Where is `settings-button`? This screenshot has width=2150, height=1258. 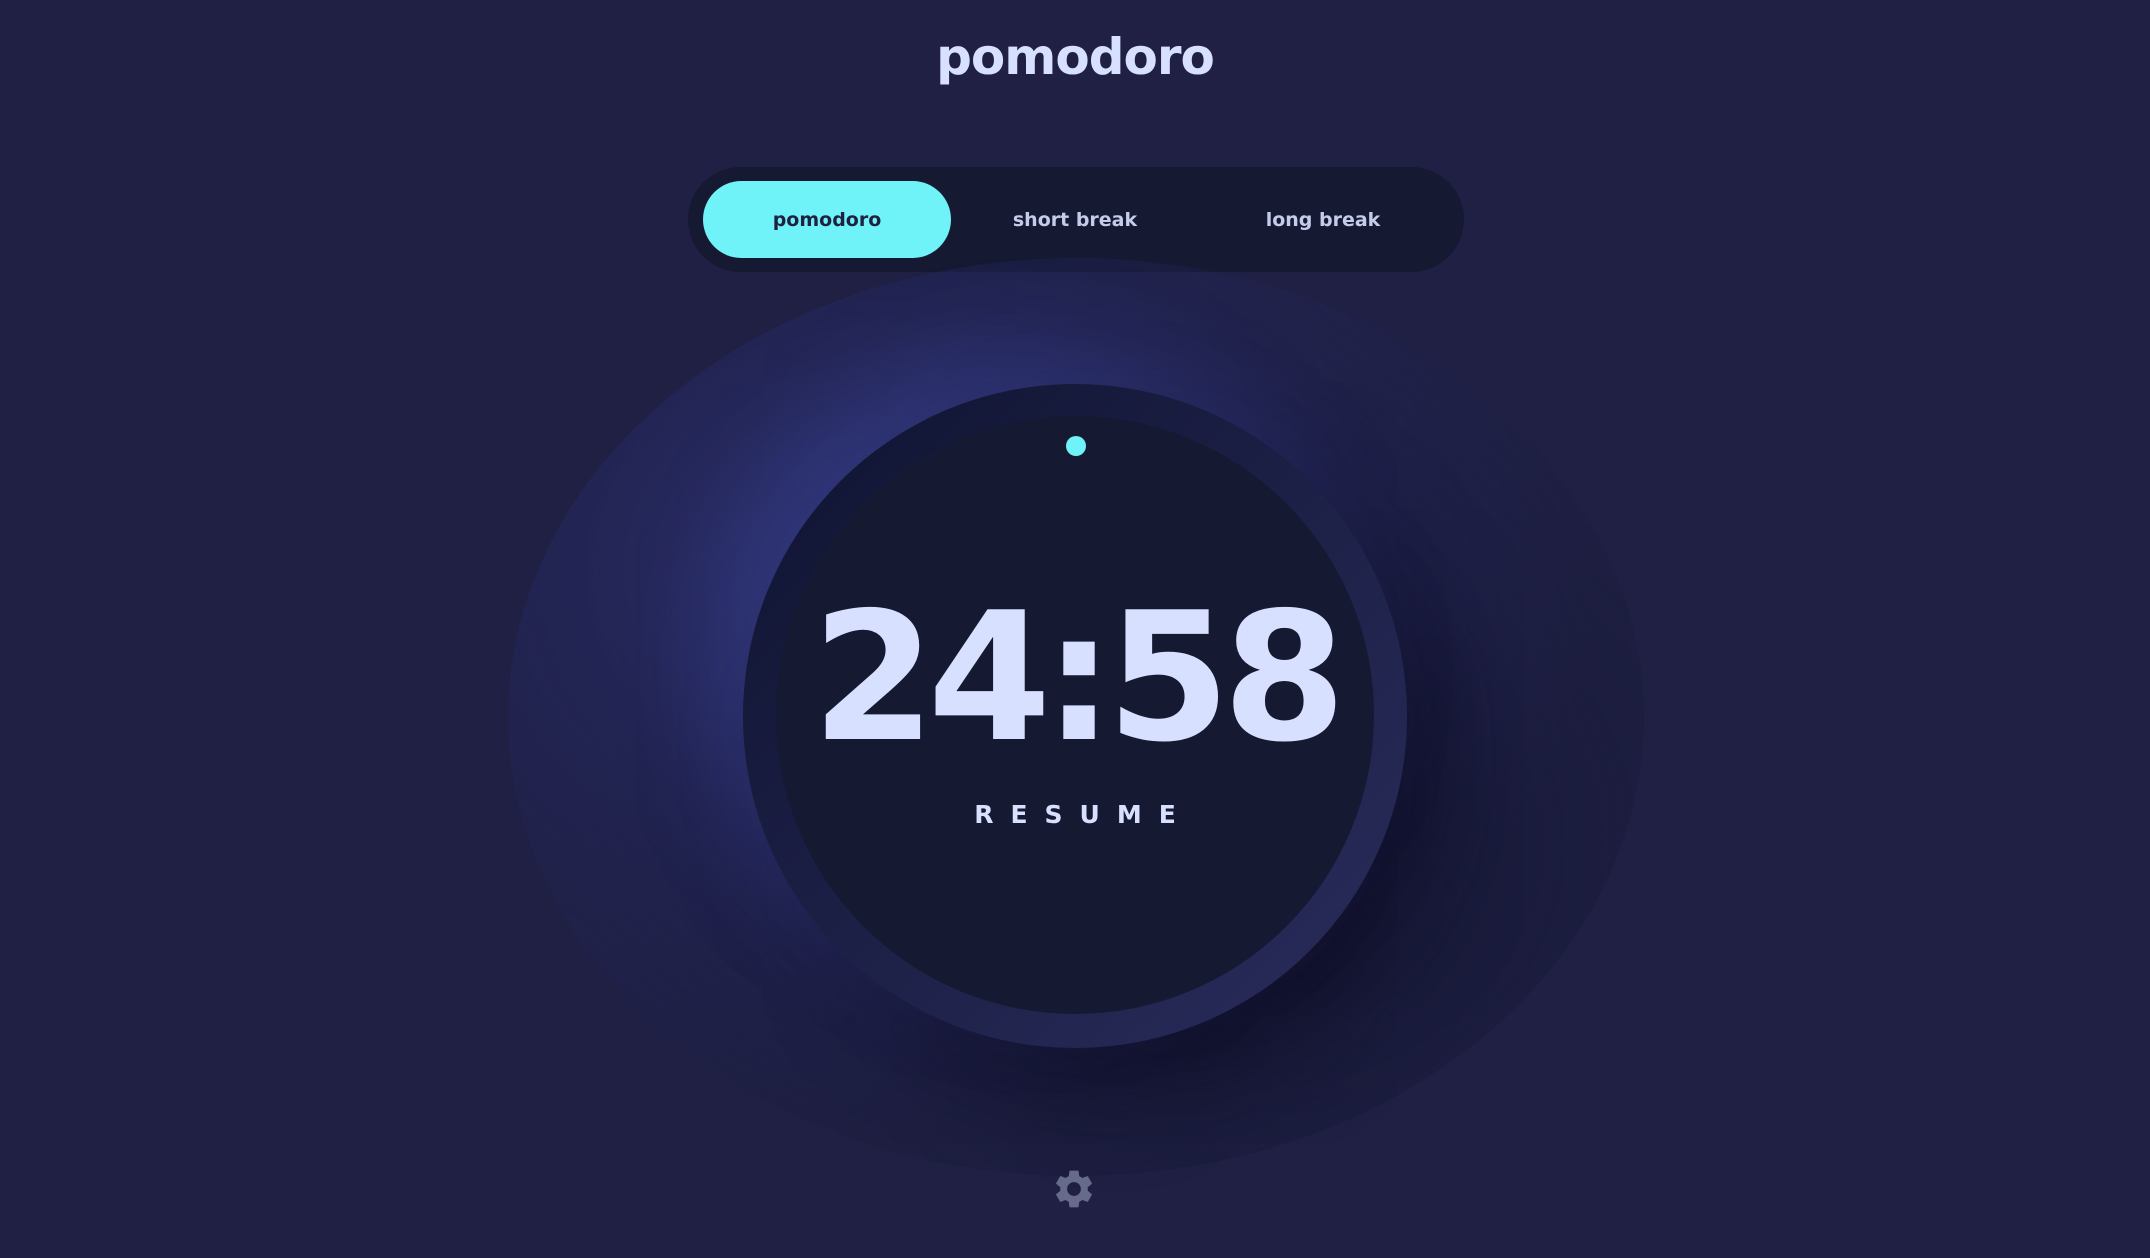 settings-button is located at coordinates (1074, 1189).